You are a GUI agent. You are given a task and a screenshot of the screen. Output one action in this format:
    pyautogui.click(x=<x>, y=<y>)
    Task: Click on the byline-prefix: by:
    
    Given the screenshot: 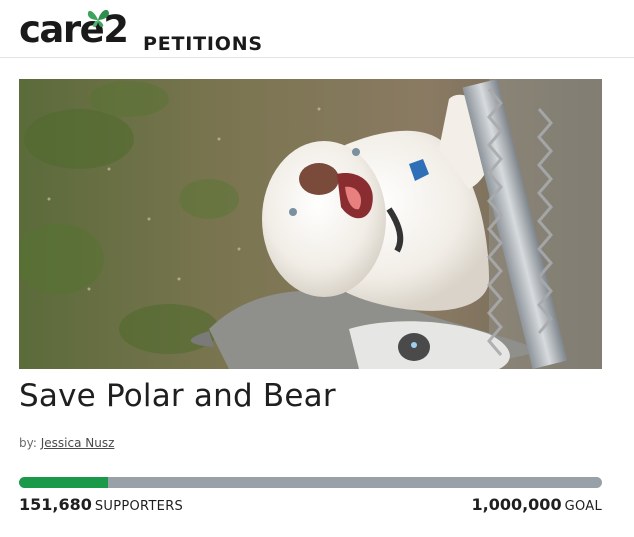 What is the action you would take?
    pyautogui.click(x=28, y=443)
    